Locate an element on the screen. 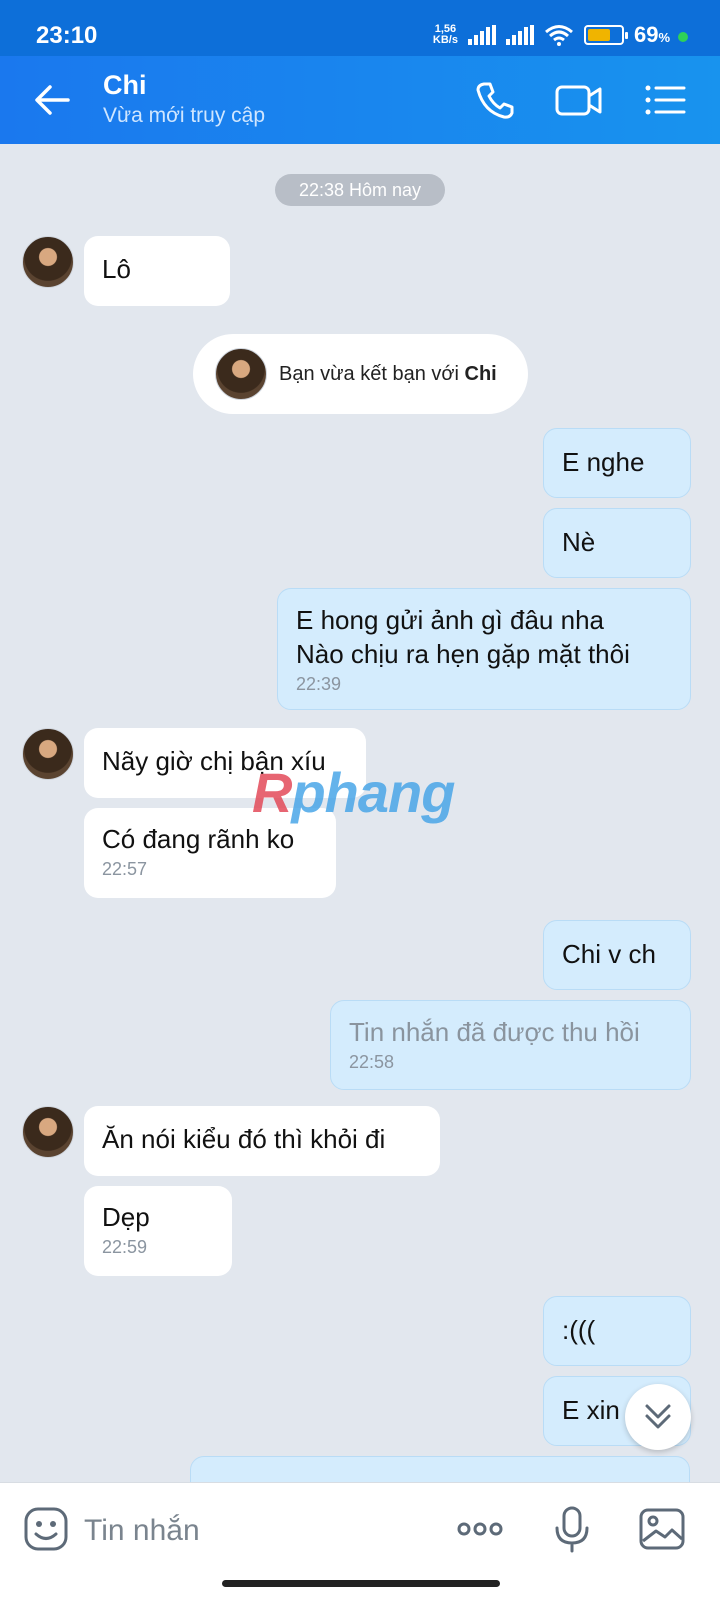 This screenshot has width=720, height=1600. battery-icon is located at coordinates (605, 35).